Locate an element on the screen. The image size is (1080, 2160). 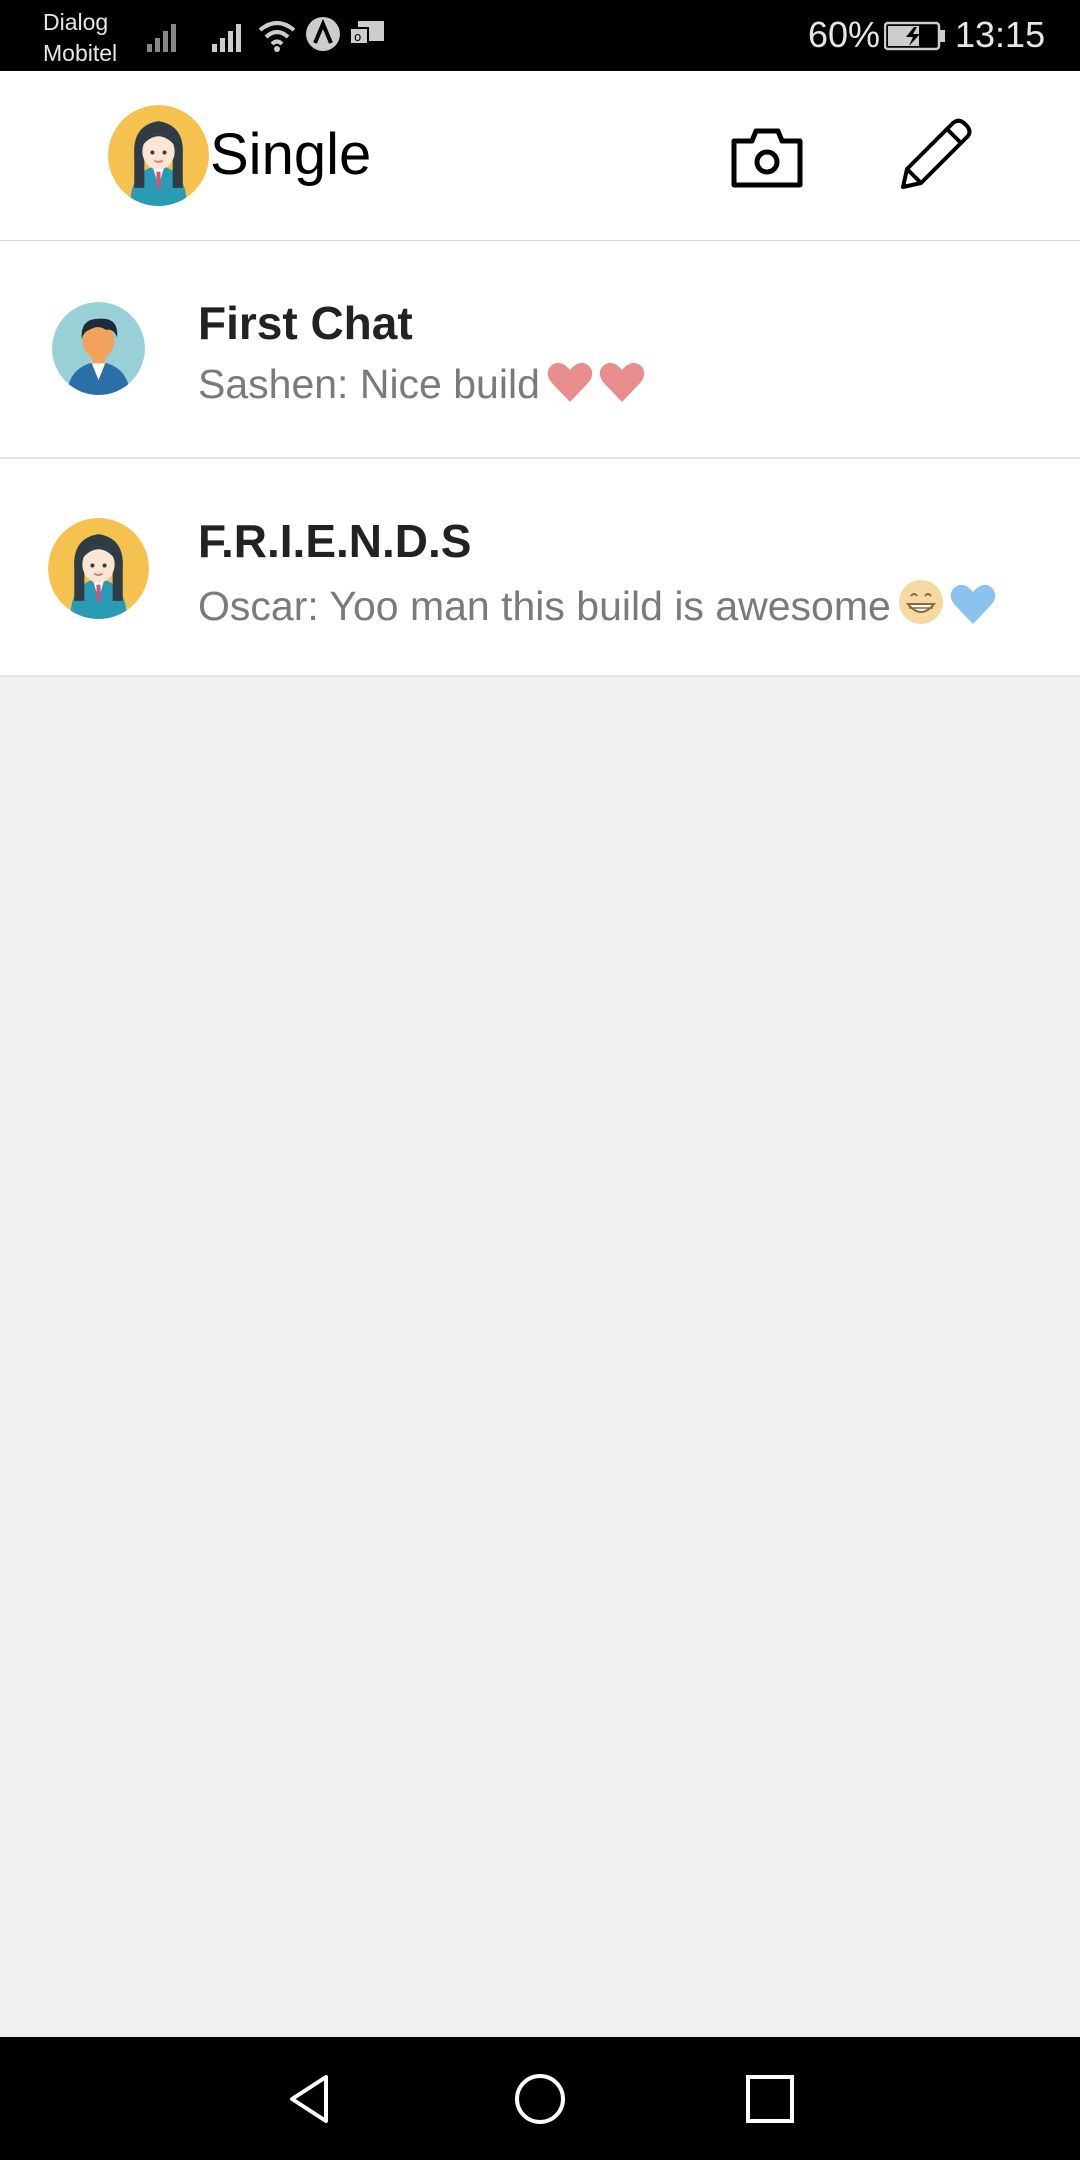
recents-button is located at coordinates (770, 2099).